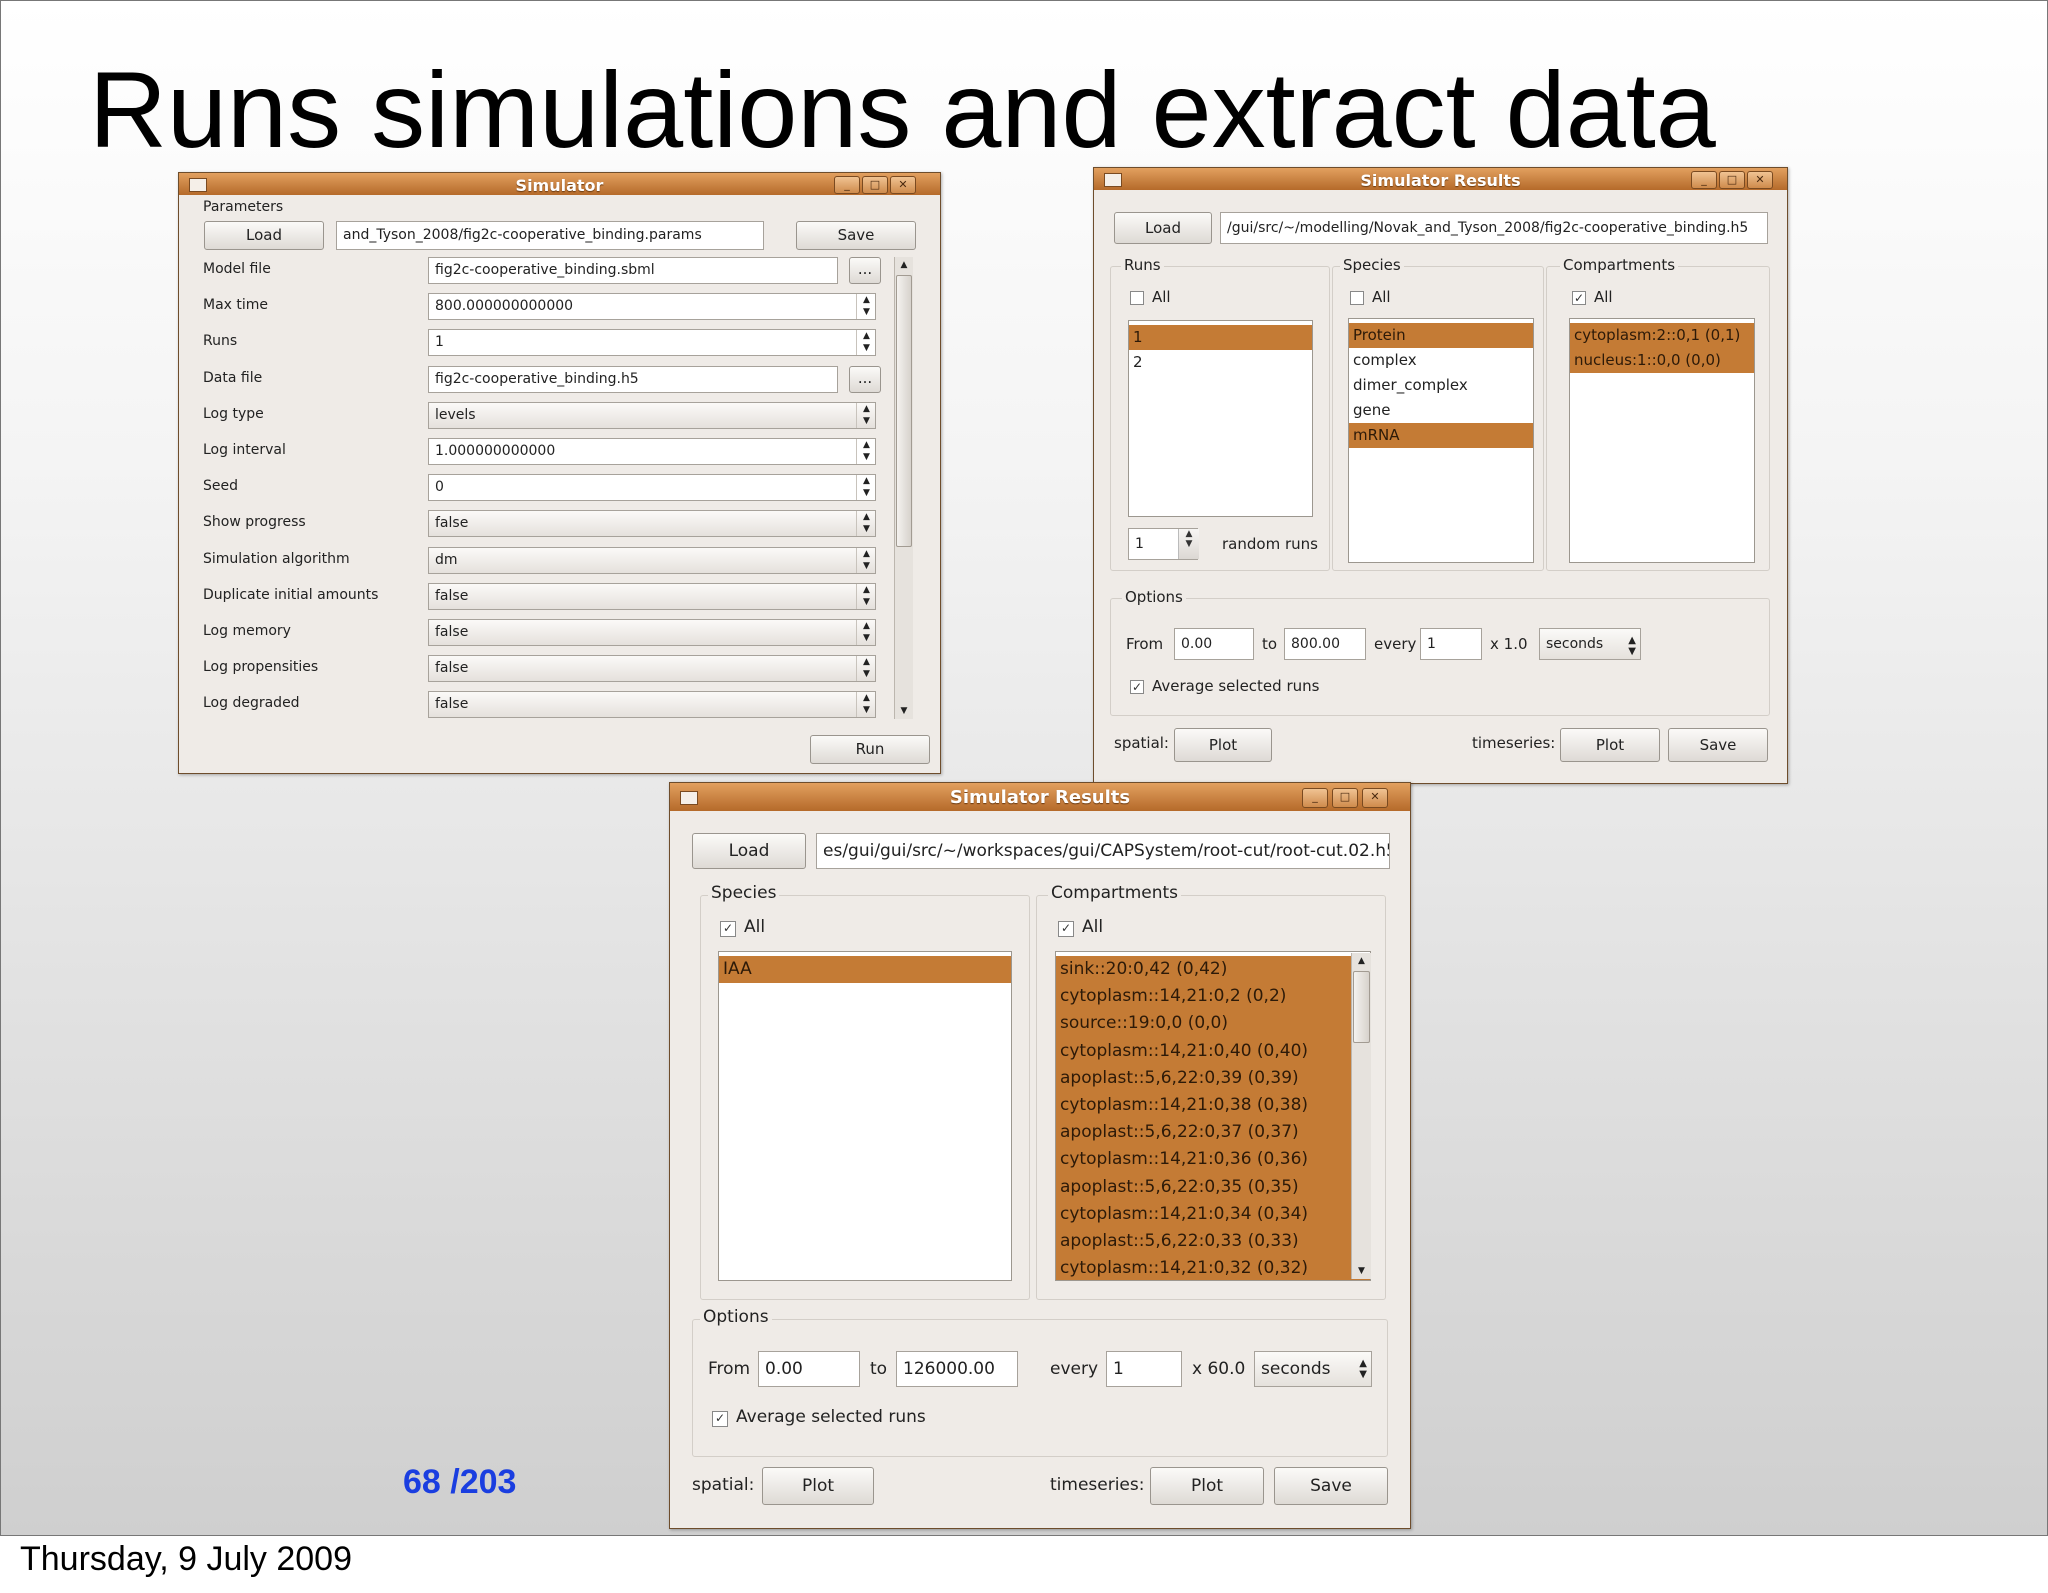  Describe the element at coordinates (1213, 1214) in the screenshot. I see `list-item: cytoplasm::14,21:0,34 (0,34)` at that location.